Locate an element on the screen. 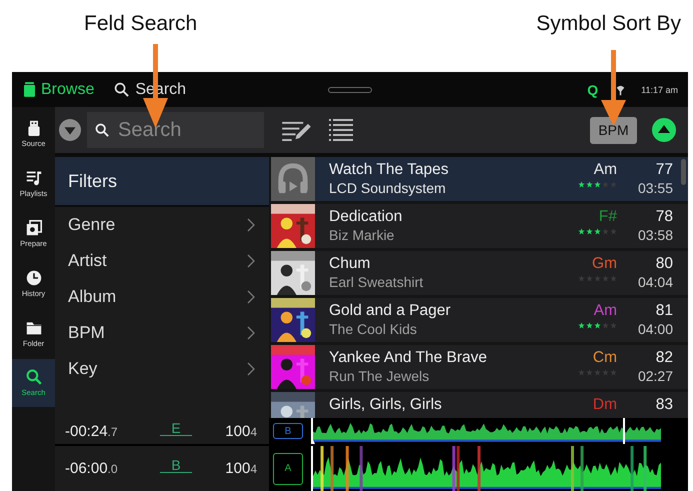 The image size is (693, 491). track-length: 03:58 is located at coordinates (655, 235).